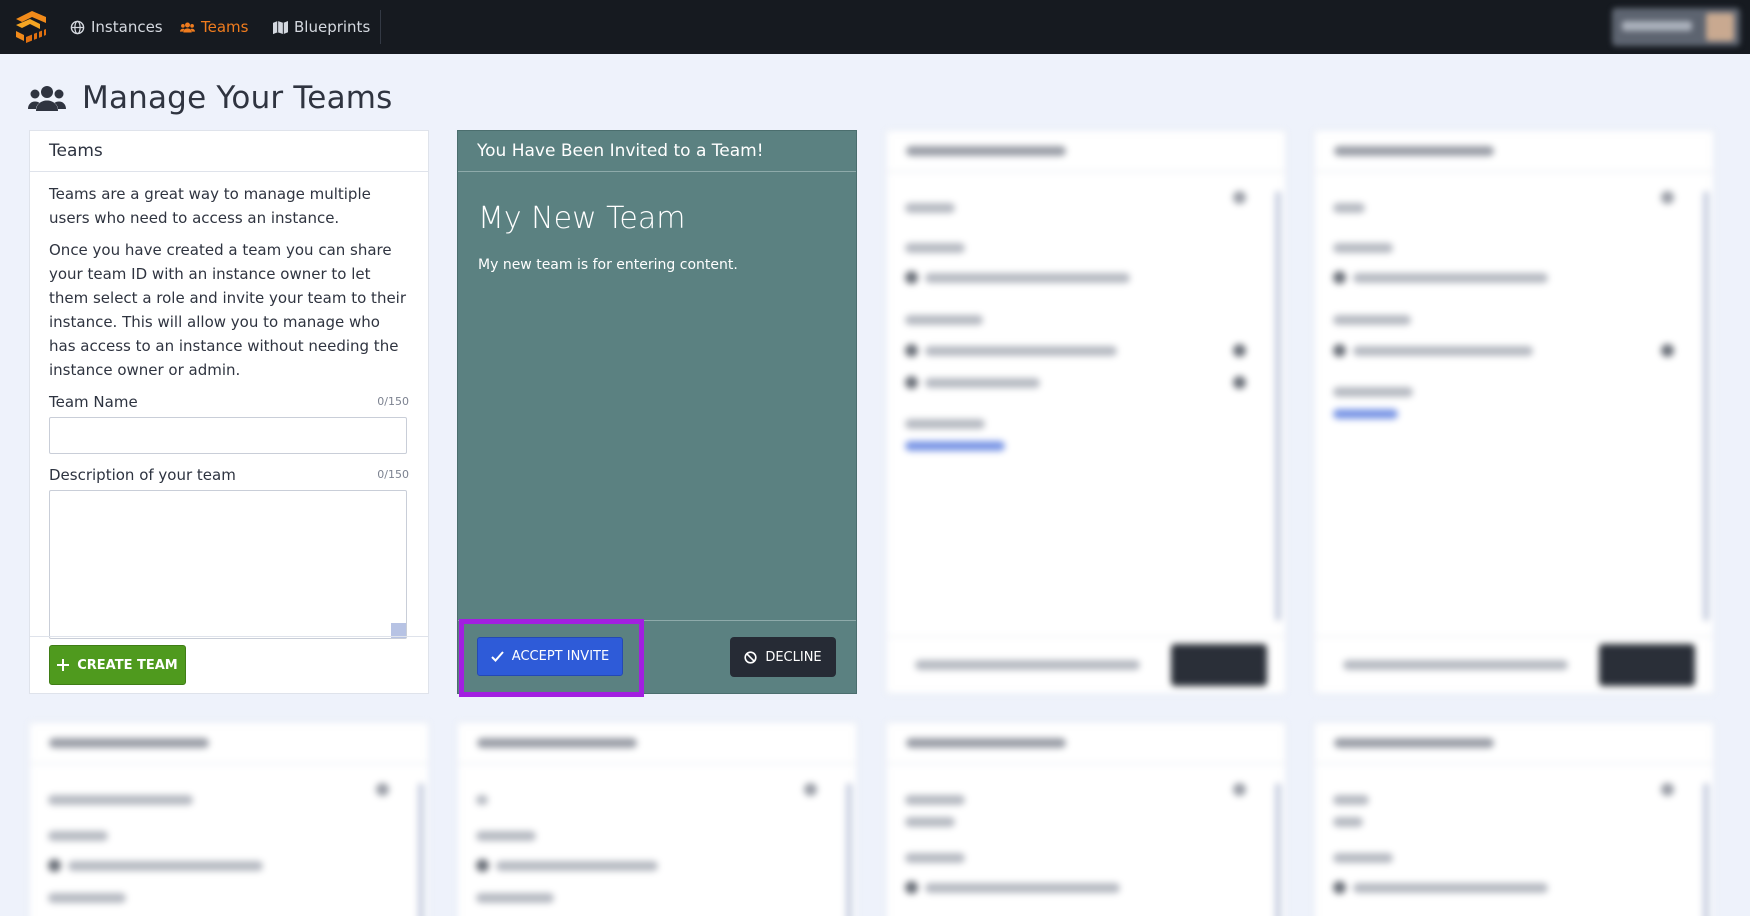  Describe the element at coordinates (750, 657) in the screenshot. I see `ban-icon` at that location.